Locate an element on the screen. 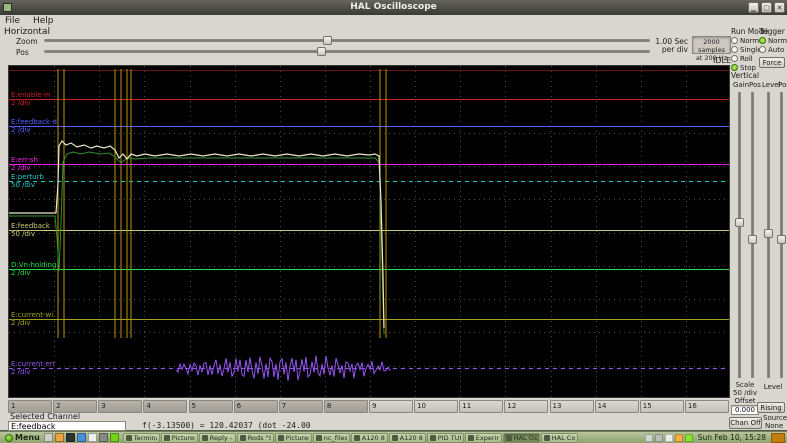 Image resolution: width=787 pixels, height=443 pixels. tray-icon-area is located at coordinates (668, 437).